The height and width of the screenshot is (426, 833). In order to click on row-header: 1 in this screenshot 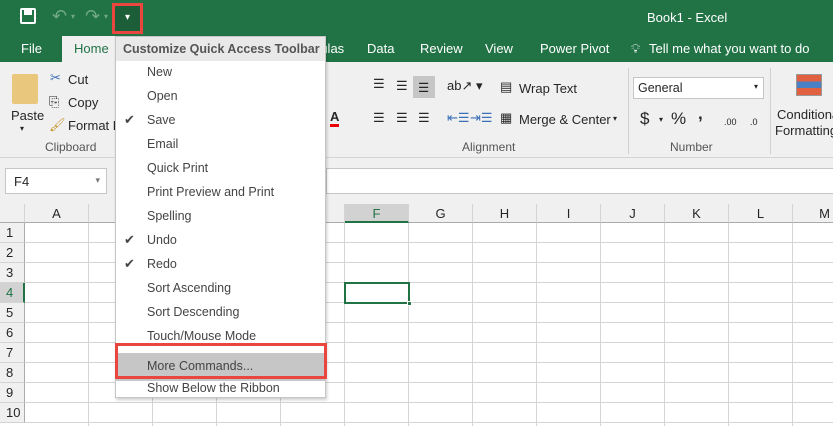, I will do `click(12, 233)`.